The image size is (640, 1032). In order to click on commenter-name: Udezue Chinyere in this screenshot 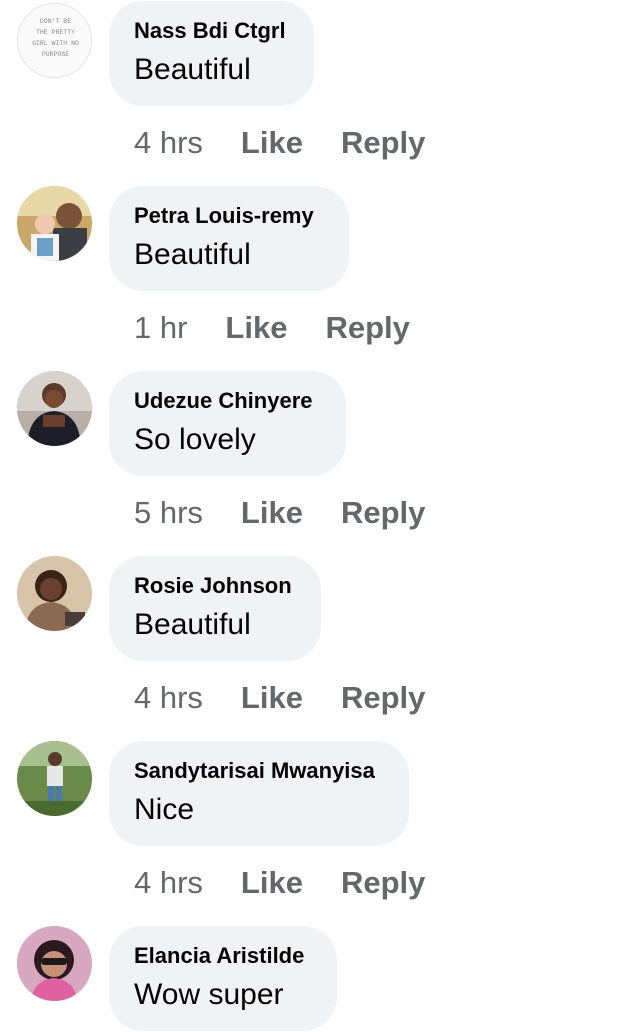, I will do `click(227, 401)`.